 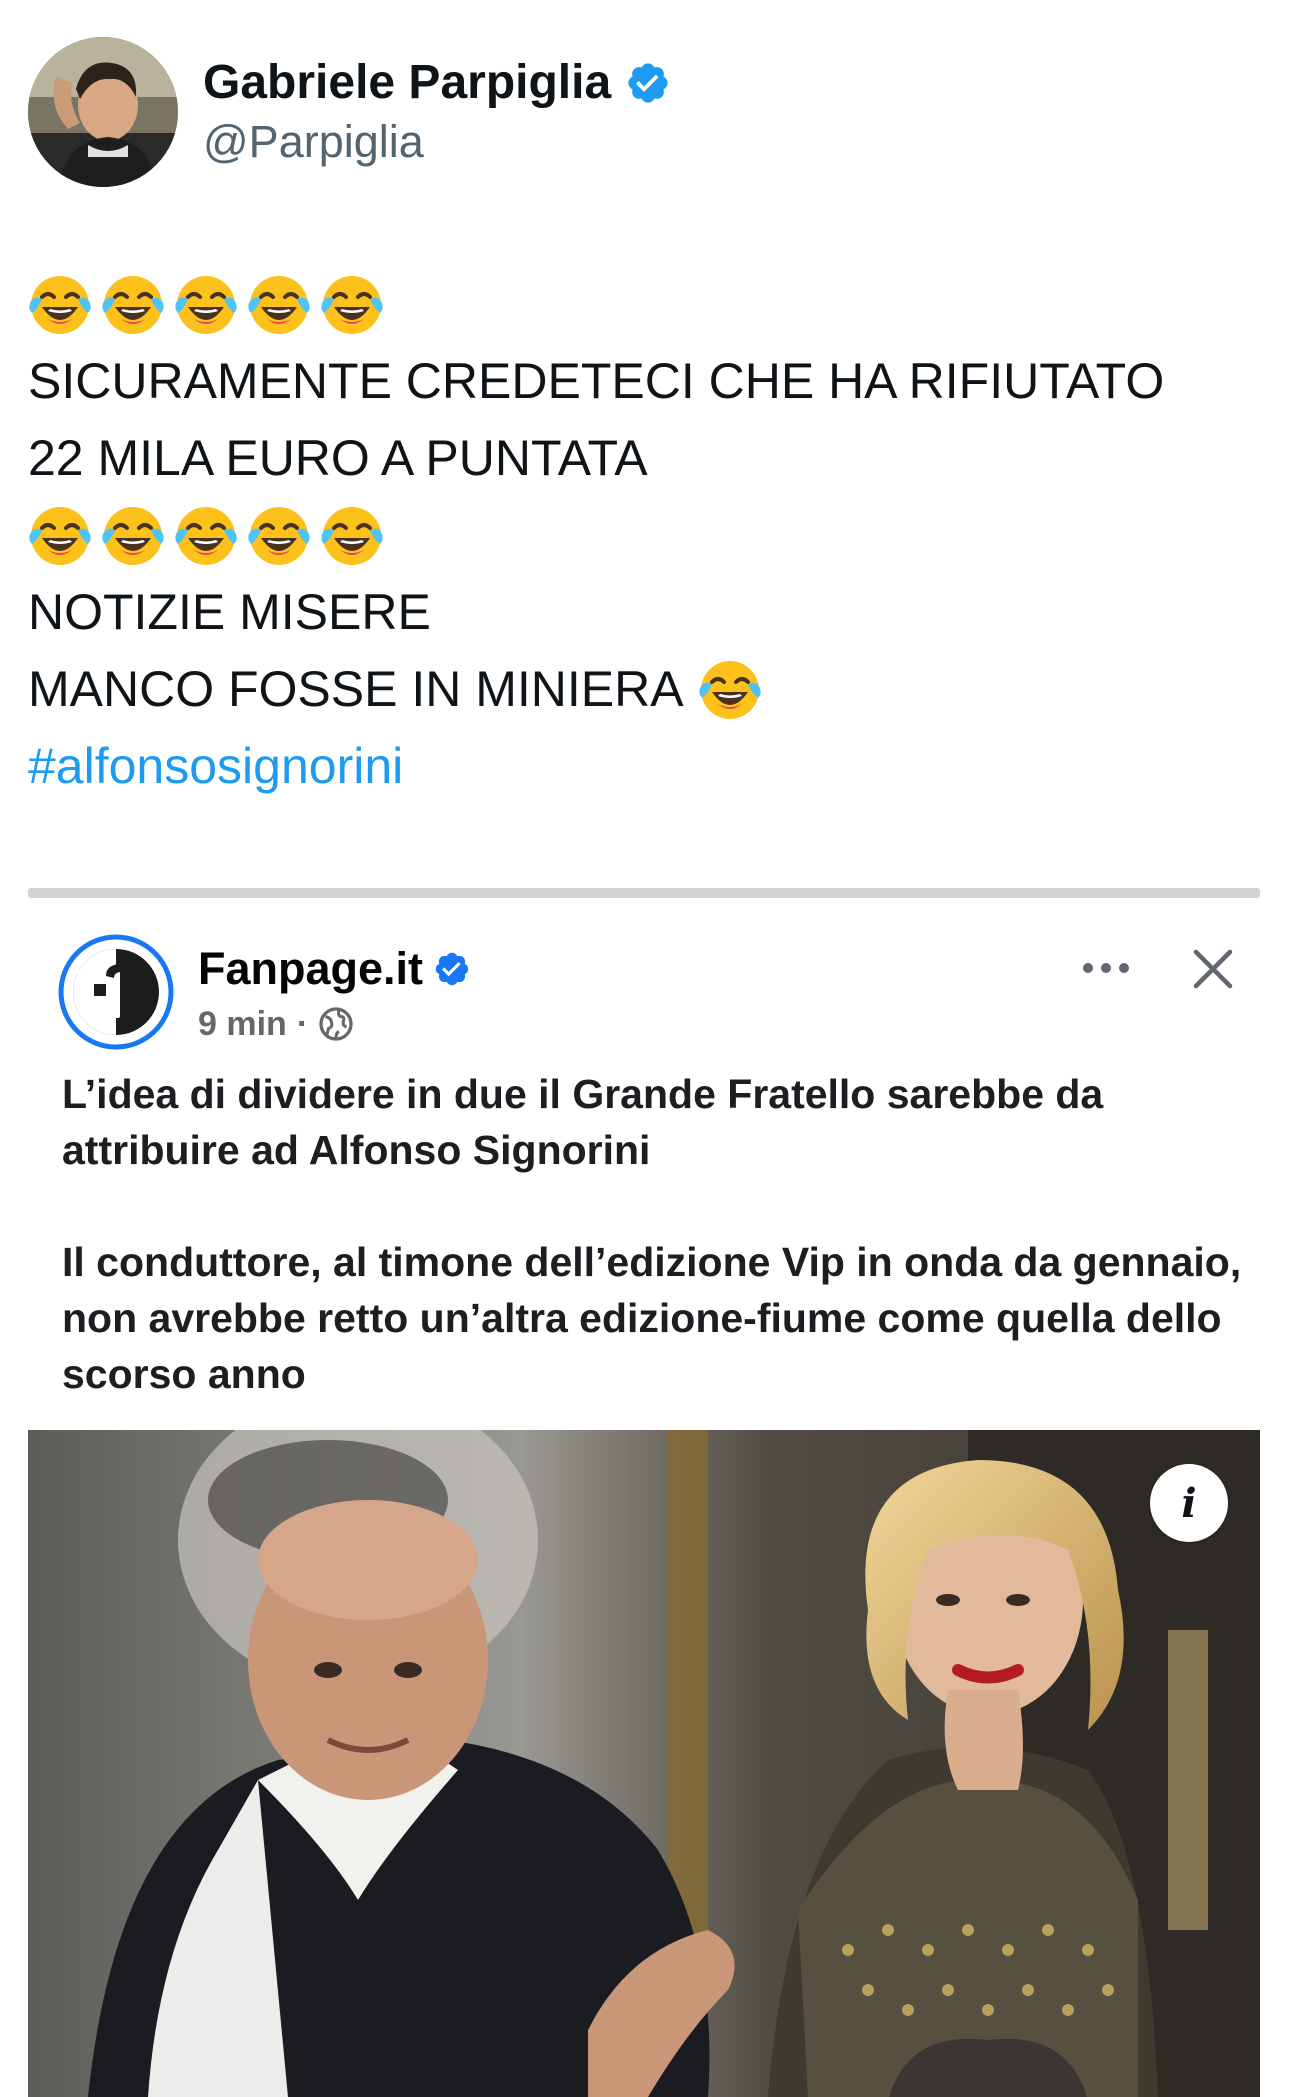 What do you see at coordinates (356, 689) in the screenshot?
I see `tweet-line-text: MANCO FOSSE IN MINIERA` at bounding box center [356, 689].